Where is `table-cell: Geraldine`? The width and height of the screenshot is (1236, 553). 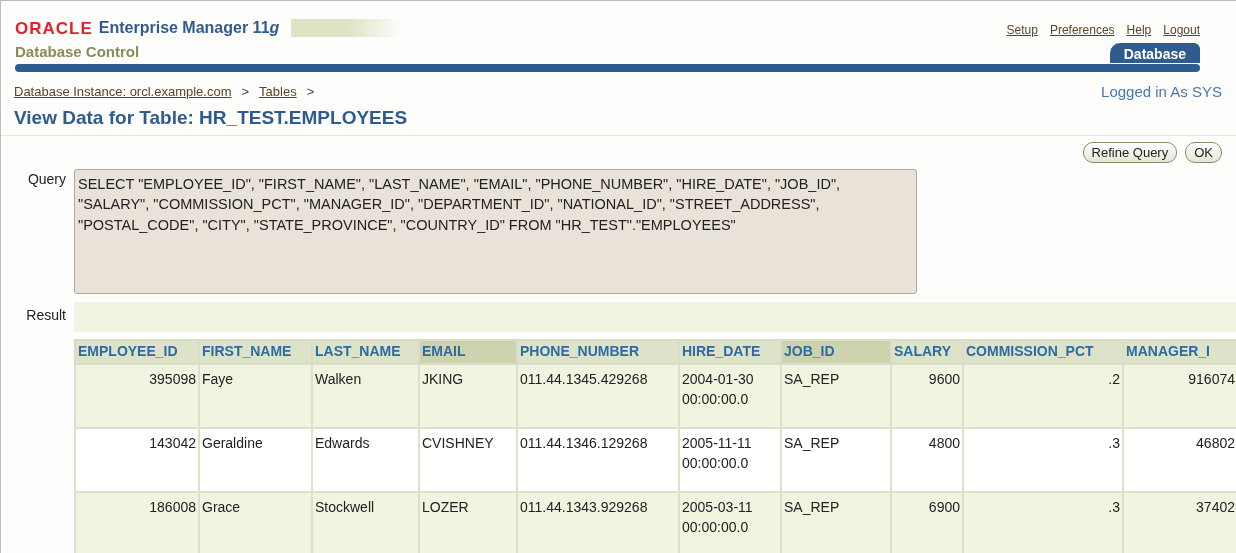
table-cell: Geraldine is located at coordinates (255, 459).